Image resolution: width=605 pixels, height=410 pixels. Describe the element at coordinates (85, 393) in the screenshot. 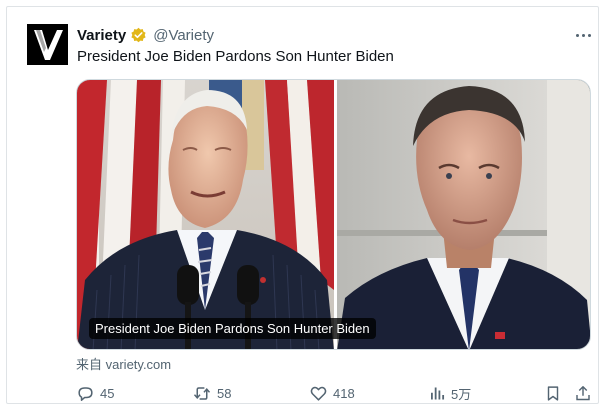

I see `reply-icon` at that location.